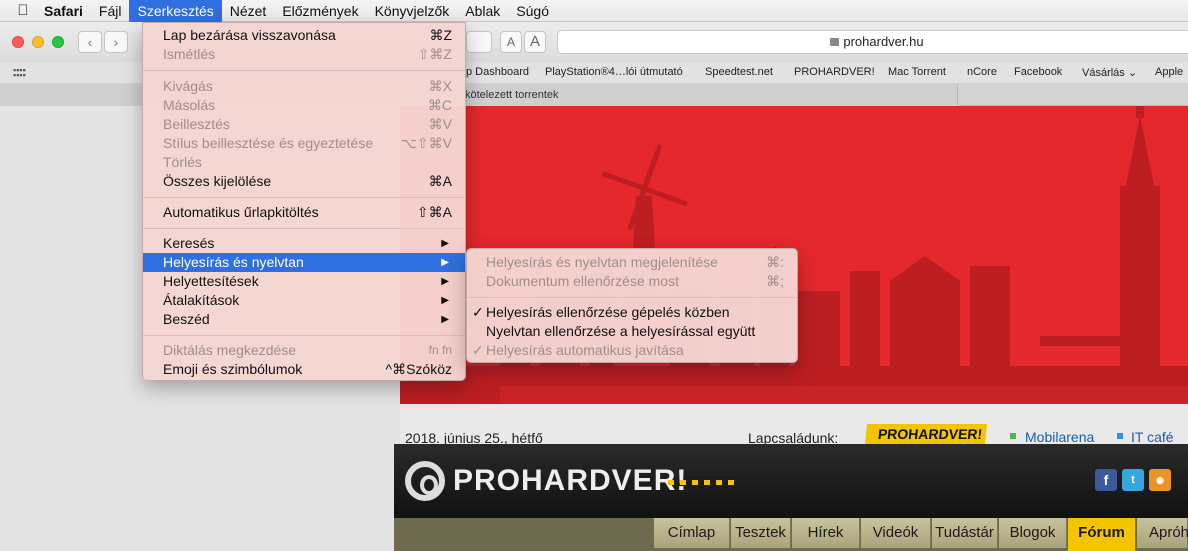 This screenshot has width=1188, height=551. What do you see at coordinates (304, 212) in the screenshot?
I see `menu-item-autofill: Automatikus űrlapkitöltés ⇧⌘A` at bounding box center [304, 212].